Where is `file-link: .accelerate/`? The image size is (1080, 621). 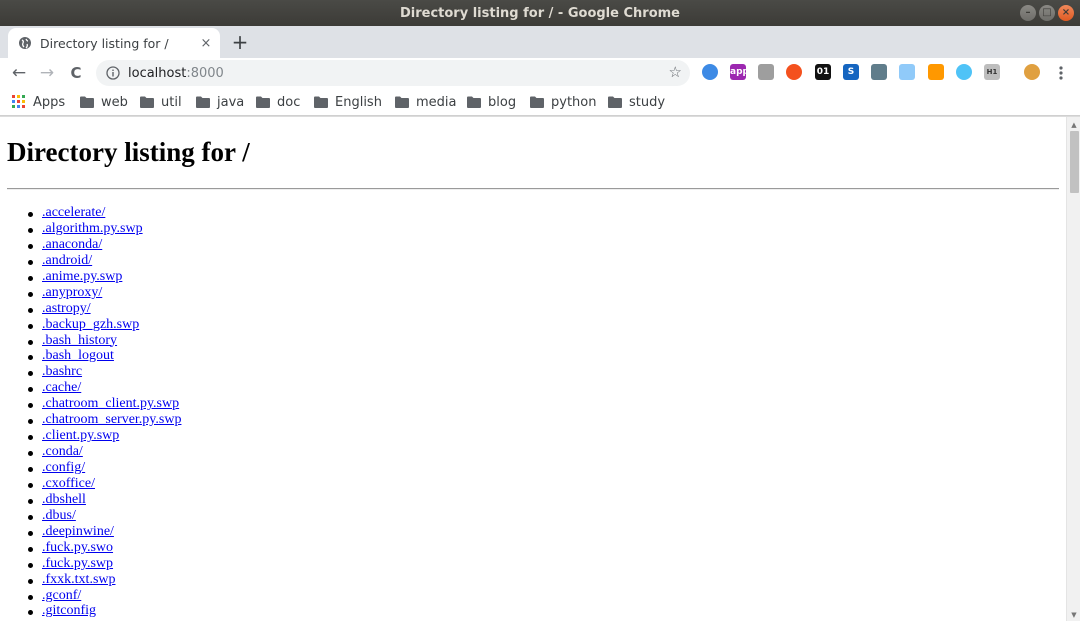
file-link: .accelerate/ is located at coordinates (73, 212).